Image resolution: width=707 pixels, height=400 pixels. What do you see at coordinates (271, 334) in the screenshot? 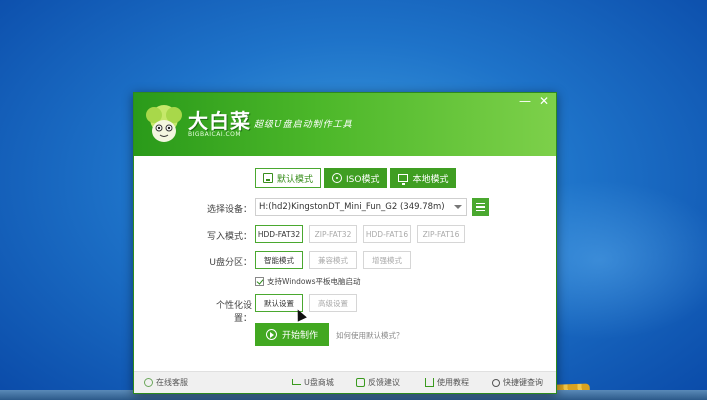
I see `play-icon` at bounding box center [271, 334].